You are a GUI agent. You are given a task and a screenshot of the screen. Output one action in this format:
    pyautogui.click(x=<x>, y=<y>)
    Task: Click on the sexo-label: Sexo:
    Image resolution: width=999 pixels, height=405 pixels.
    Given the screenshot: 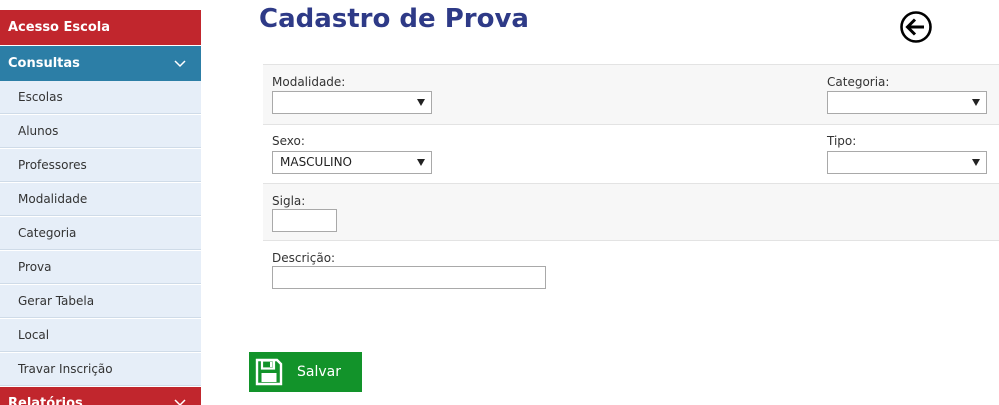 What is the action you would take?
    pyautogui.click(x=288, y=141)
    